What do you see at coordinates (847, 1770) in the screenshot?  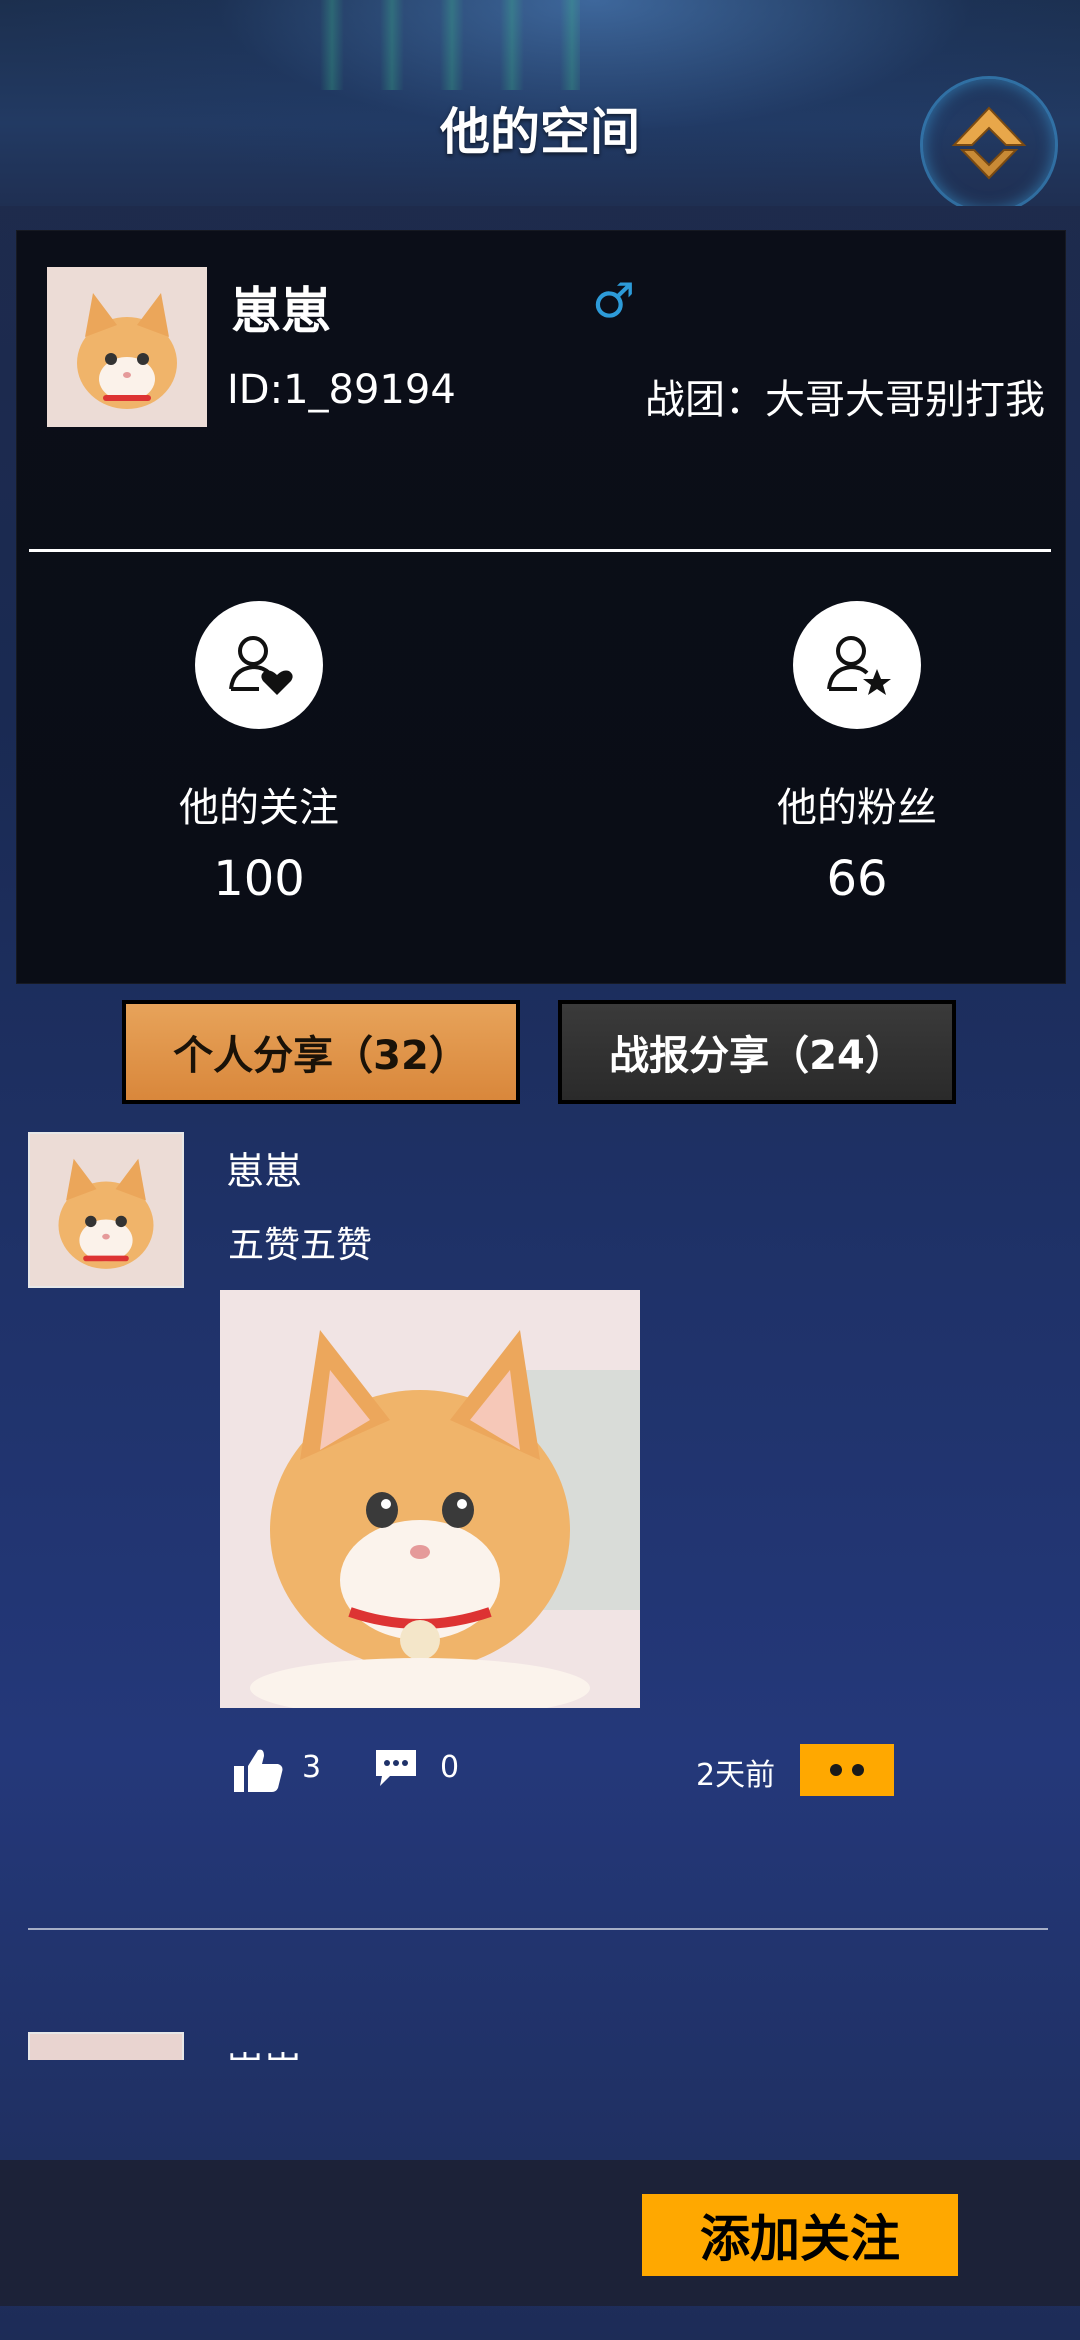 I see `more-options-button` at bounding box center [847, 1770].